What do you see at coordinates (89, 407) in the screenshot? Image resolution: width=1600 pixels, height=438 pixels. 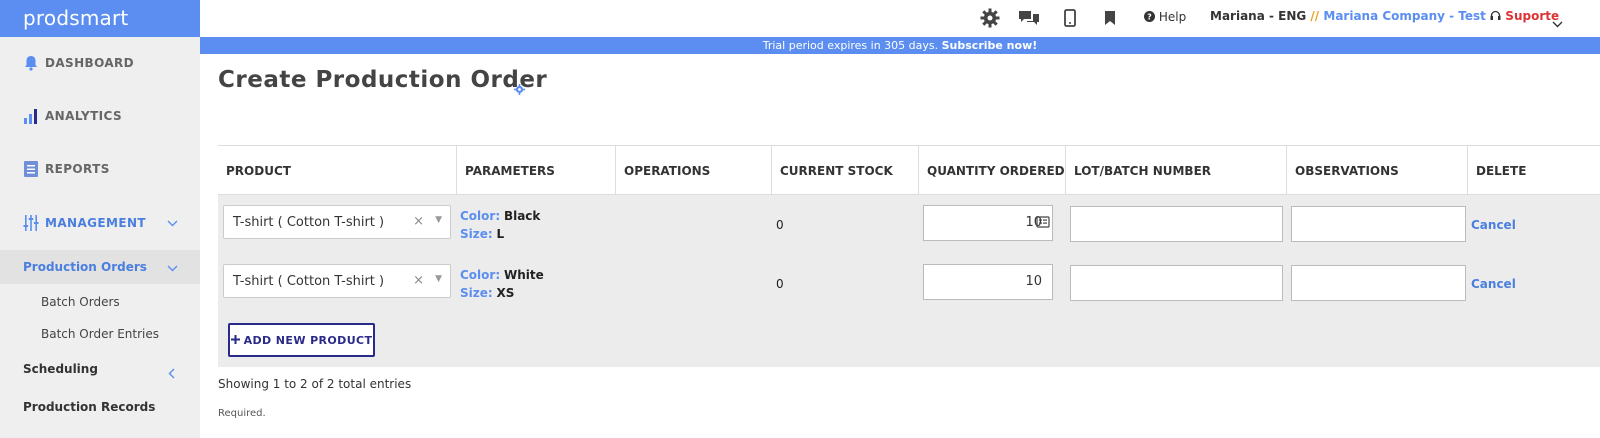 I see `sidebar-item-production-records: Production Records` at bounding box center [89, 407].